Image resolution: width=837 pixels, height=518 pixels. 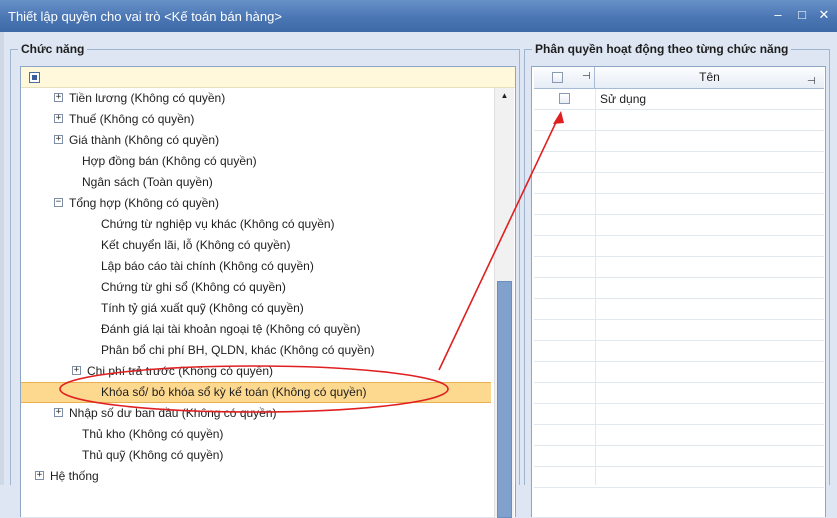 What do you see at coordinates (558, 117) in the screenshot?
I see `annotation-arrow-head` at bounding box center [558, 117].